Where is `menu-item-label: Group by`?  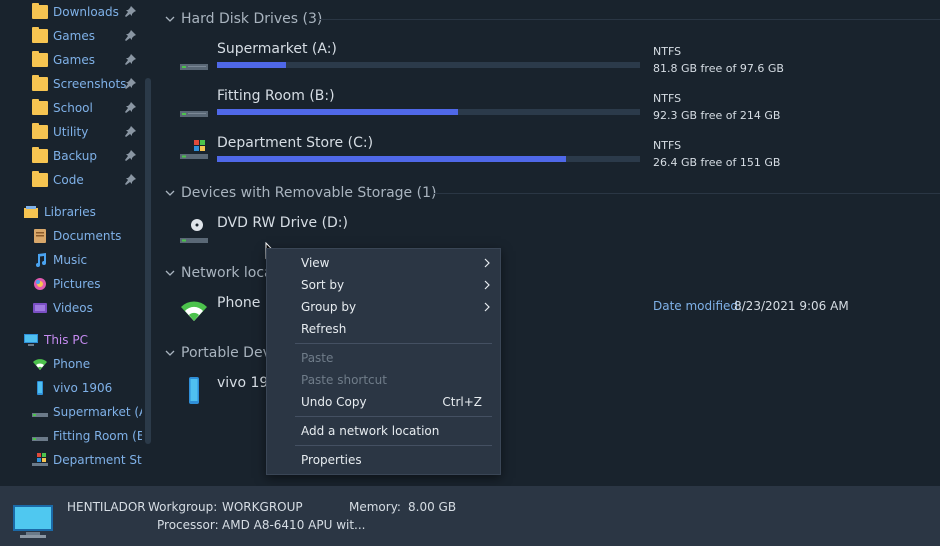
menu-item-label: Group by is located at coordinates (329, 307).